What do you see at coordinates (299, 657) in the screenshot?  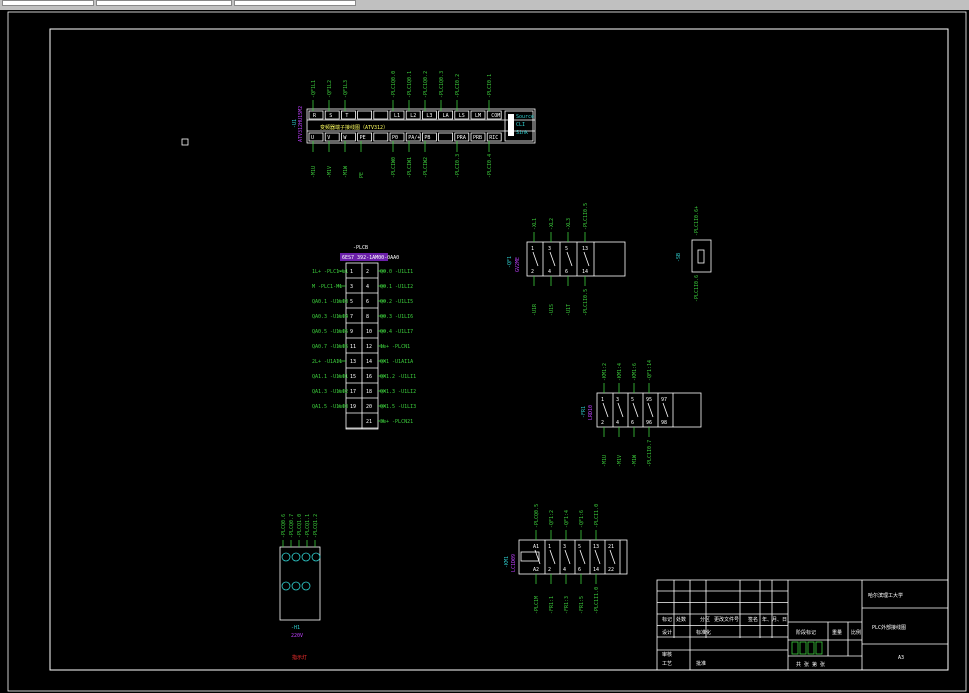 I see `lamp-red-label: 指示灯` at bounding box center [299, 657].